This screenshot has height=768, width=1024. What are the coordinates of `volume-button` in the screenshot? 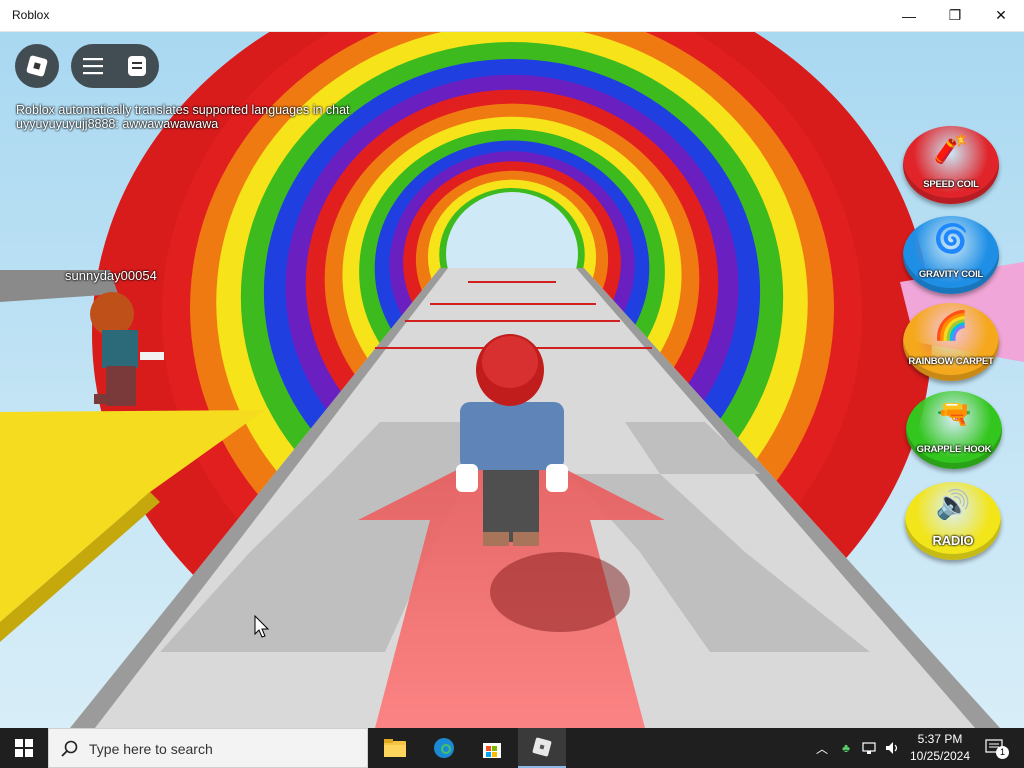 It's located at (893, 748).